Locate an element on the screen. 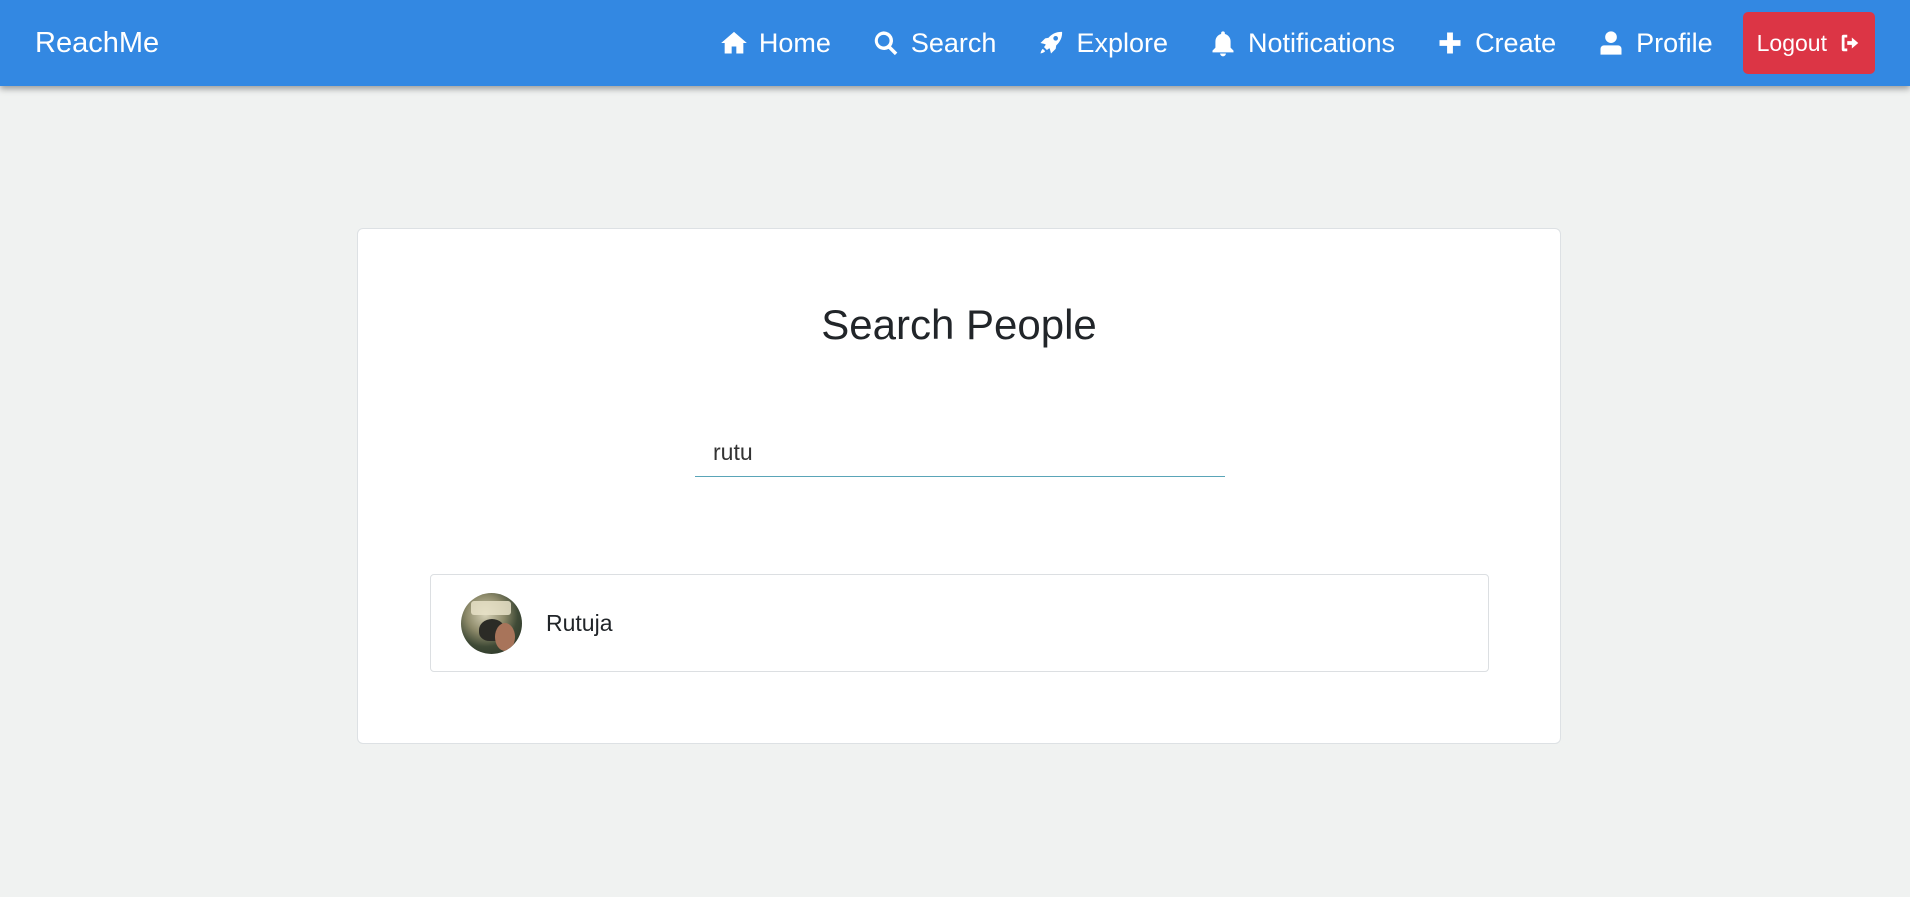 The height and width of the screenshot is (897, 1910). avatar is located at coordinates (491, 623).